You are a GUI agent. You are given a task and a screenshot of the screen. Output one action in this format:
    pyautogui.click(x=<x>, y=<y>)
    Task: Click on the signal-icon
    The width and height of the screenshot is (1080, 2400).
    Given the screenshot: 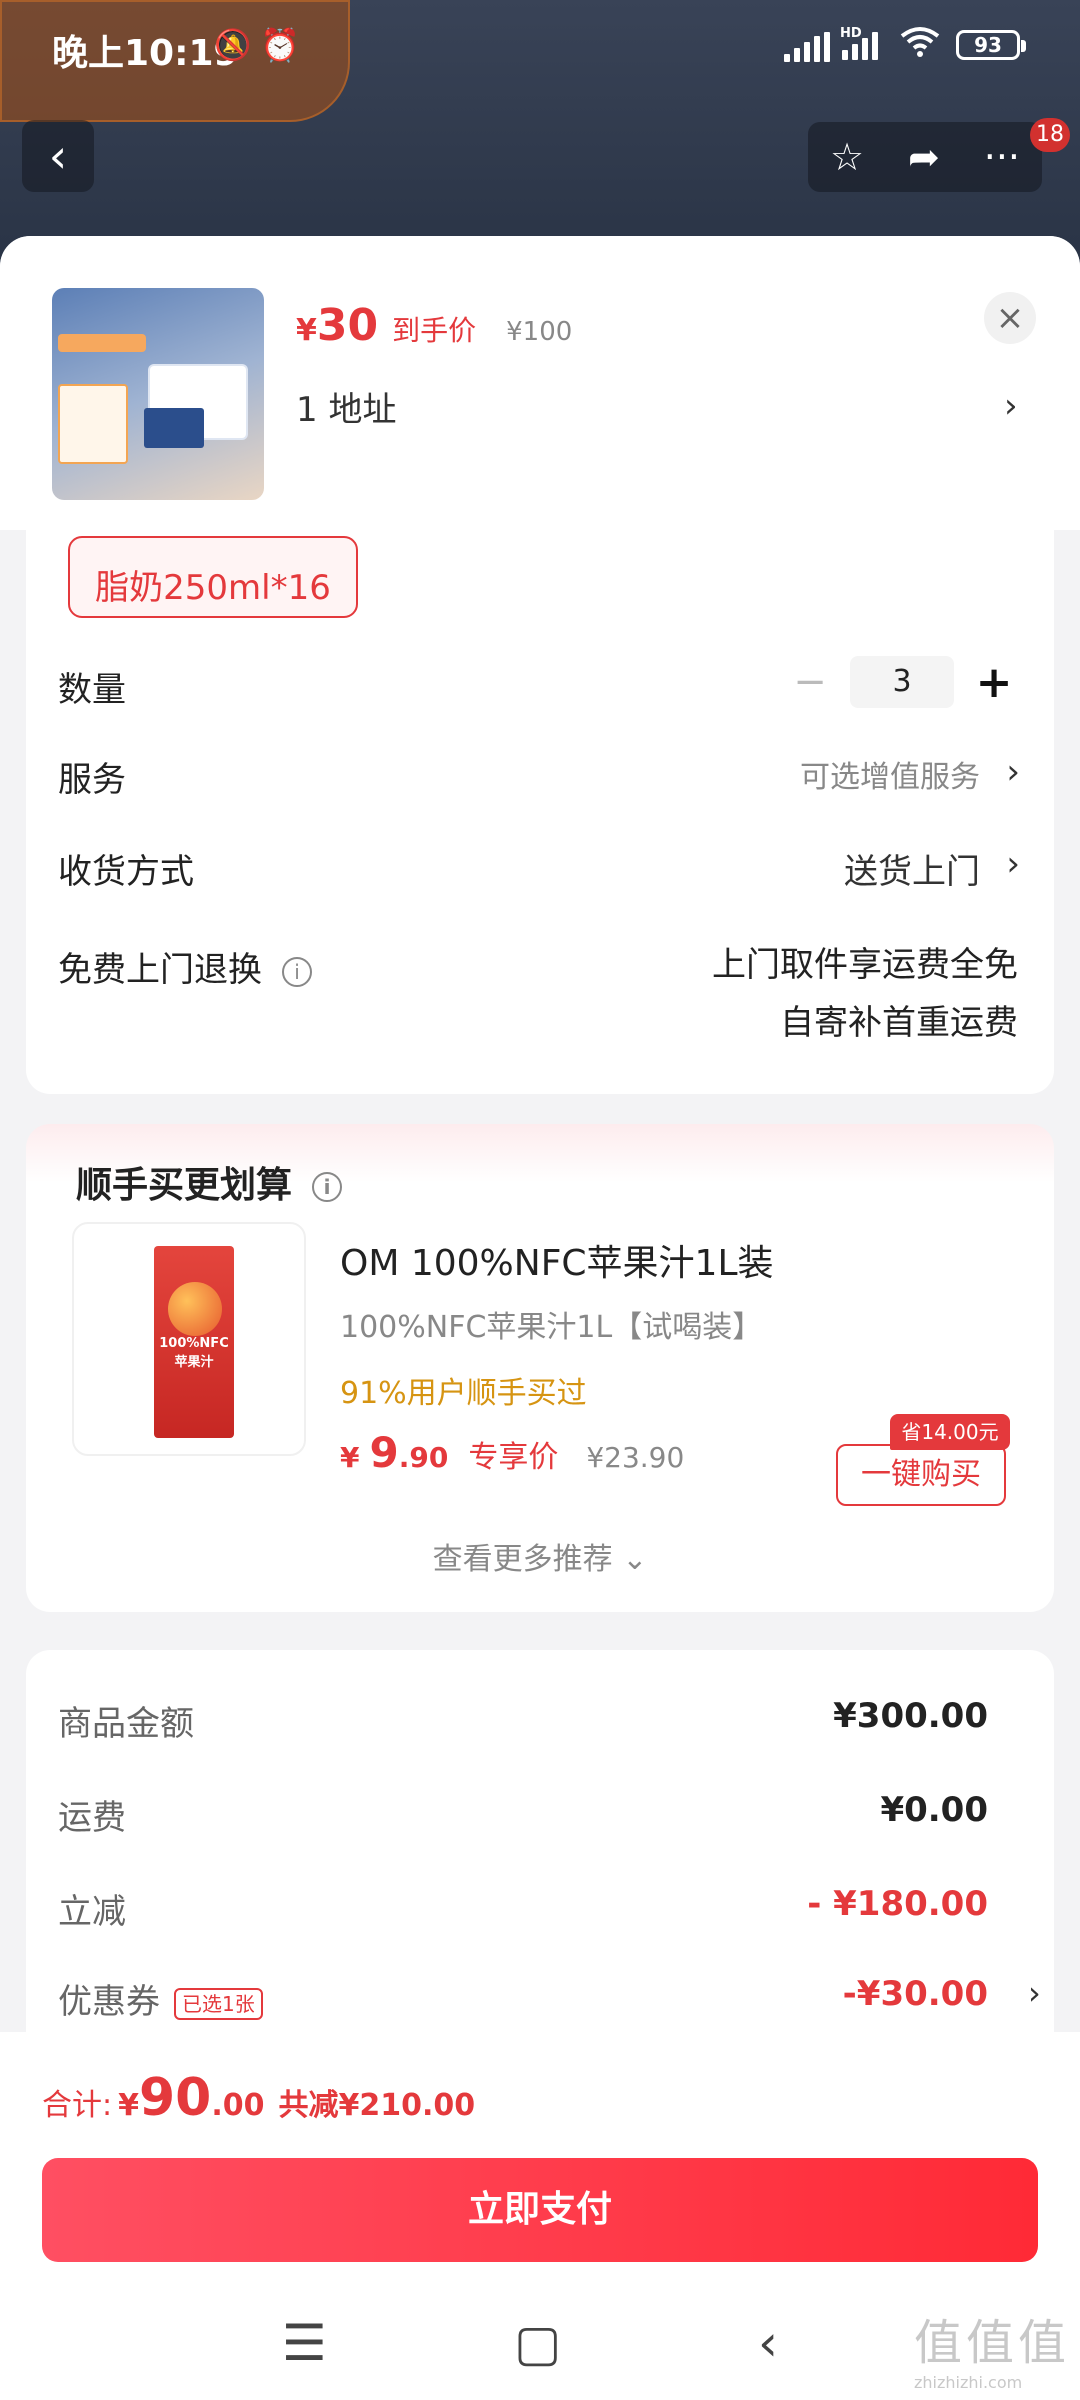 What is the action you would take?
    pyautogui.click(x=807, y=47)
    